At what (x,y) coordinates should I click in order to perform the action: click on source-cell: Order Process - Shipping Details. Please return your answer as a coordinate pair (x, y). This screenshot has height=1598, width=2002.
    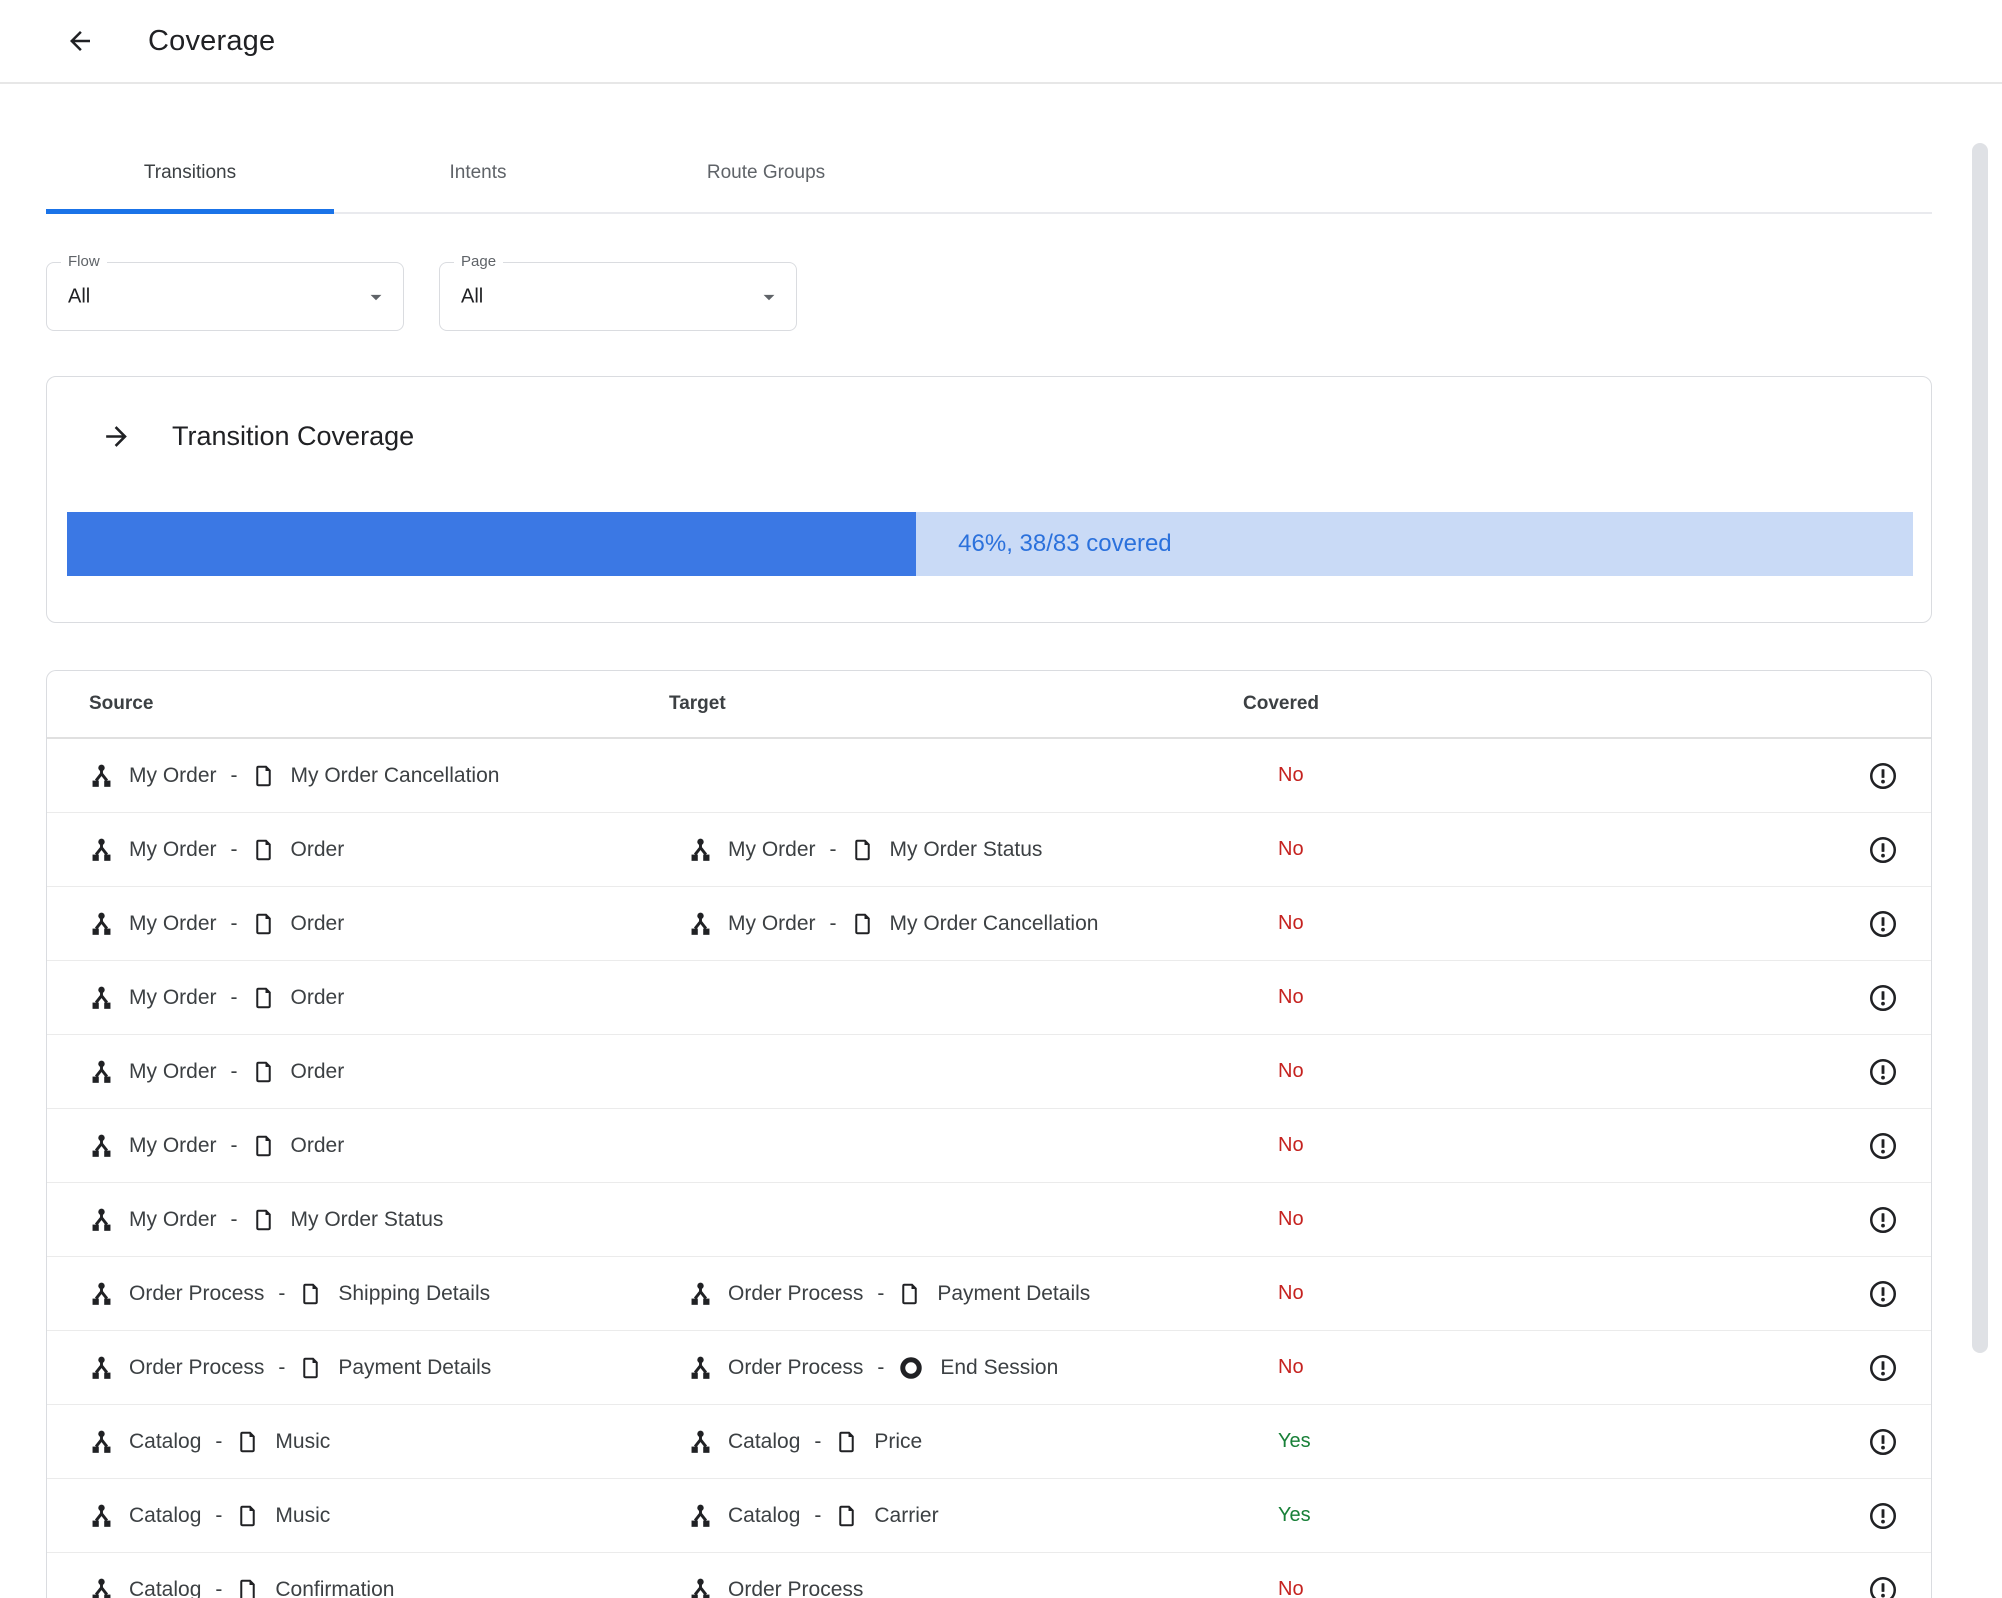
    Looking at the image, I should click on (379, 1294).